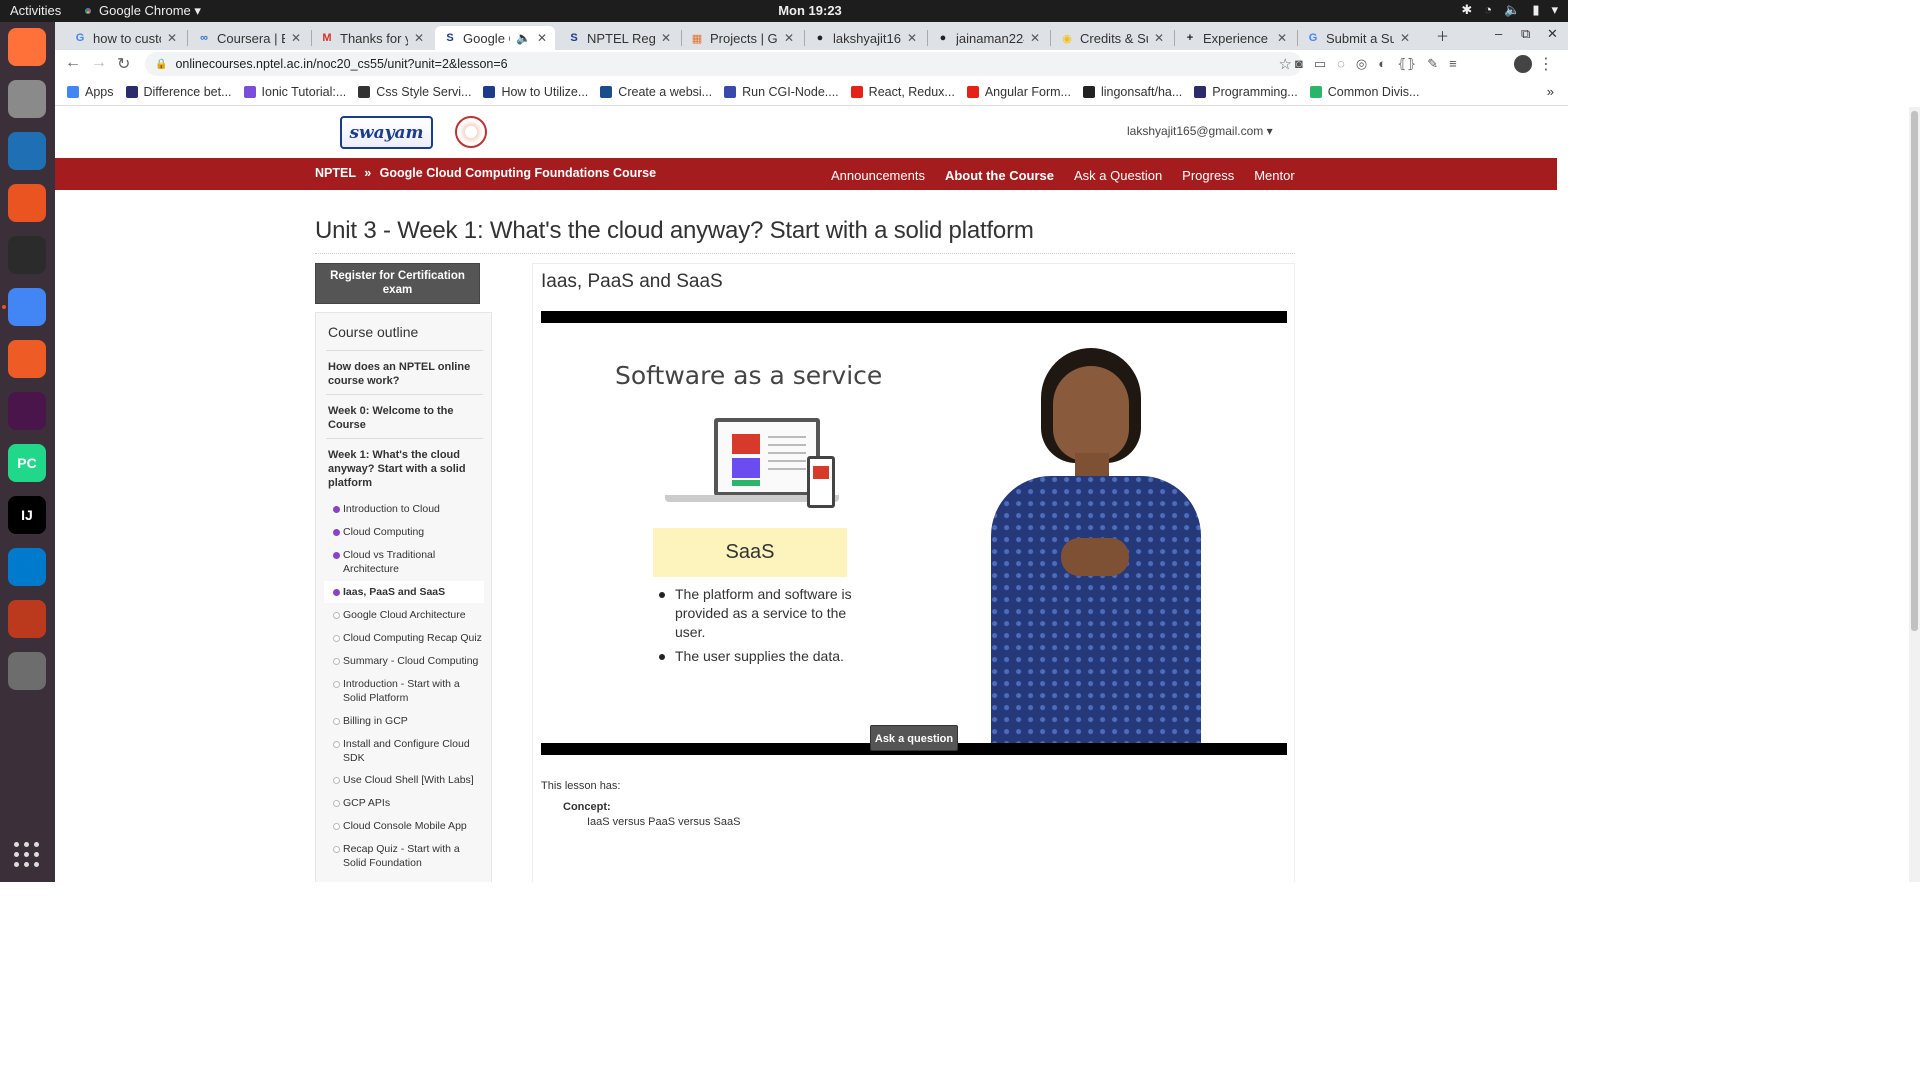 This screenshot has height=1080, width=1920. Describe the element at coordinates (27, 47) in the screenshot. I see `firefox-icon` at that location.